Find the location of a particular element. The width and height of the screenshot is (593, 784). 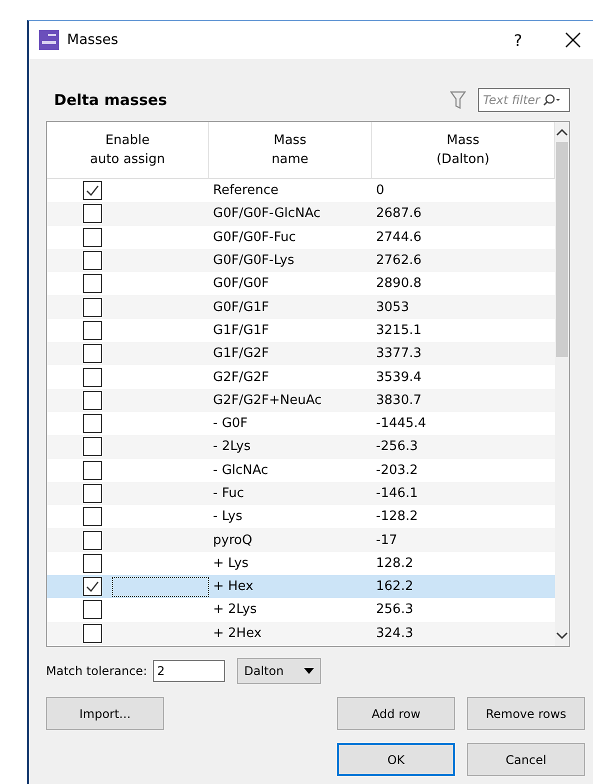

table-cell-text: G0F/G0F is located at coordinates (241, 284).